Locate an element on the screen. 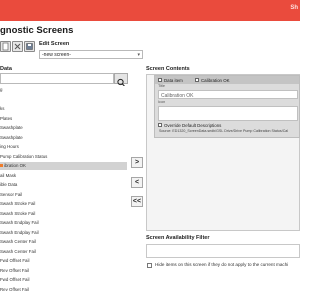  search-input is located at coordinates (57, 78).